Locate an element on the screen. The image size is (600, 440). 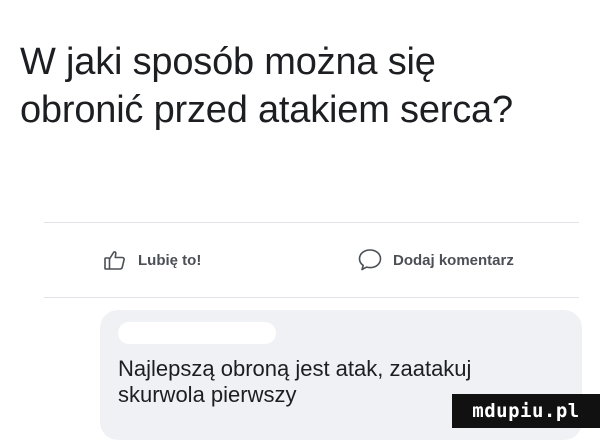
like-button: Lubię to! is located at coordinates (151, 260).